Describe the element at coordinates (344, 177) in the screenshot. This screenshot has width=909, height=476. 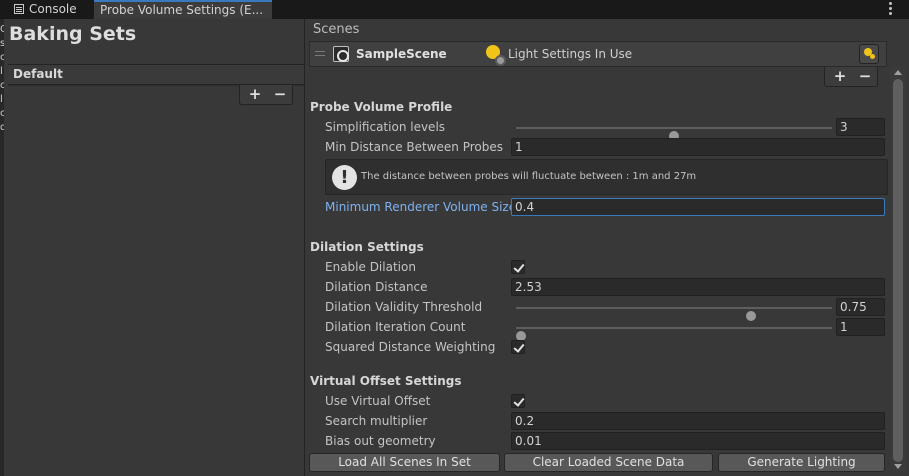
I see `warning-info-icon: !` at that location.